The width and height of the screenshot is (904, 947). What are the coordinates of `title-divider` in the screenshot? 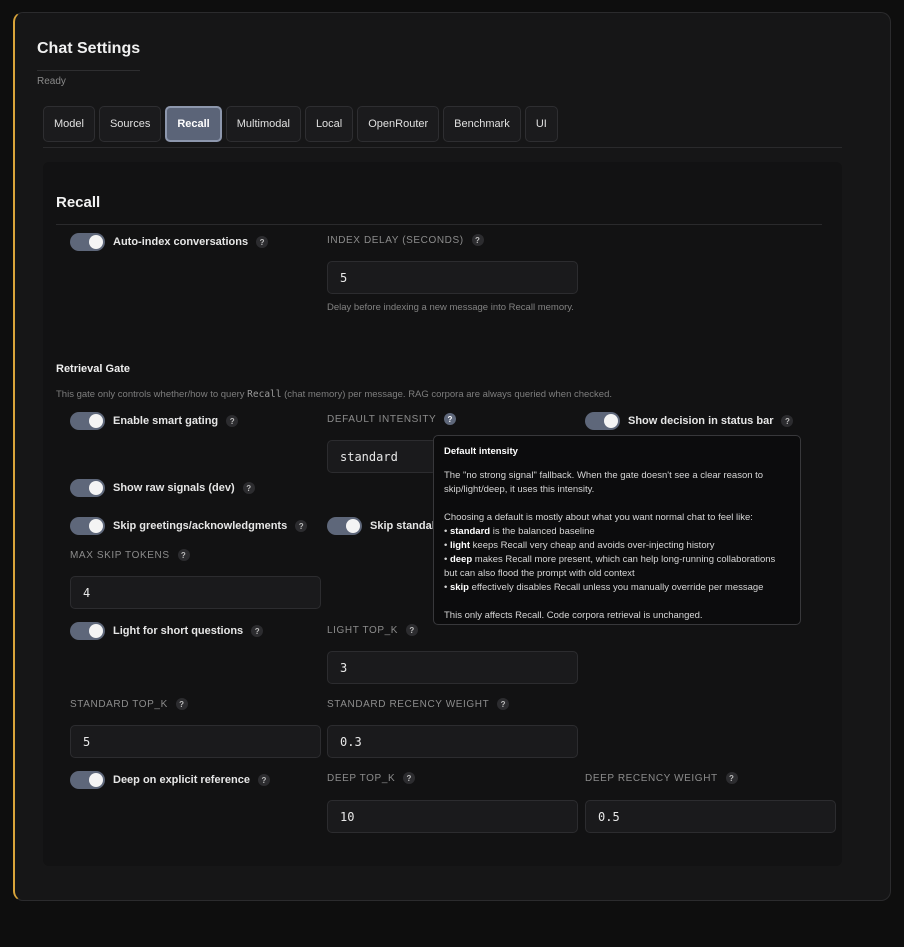 It's located at (88, 70).